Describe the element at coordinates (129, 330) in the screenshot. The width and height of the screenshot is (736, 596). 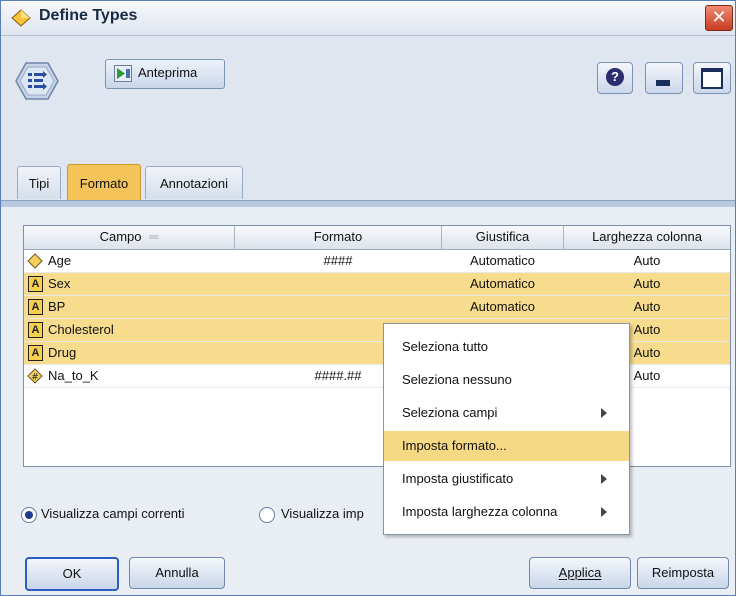
I see `field-cell: A Cholesterol` at that location.